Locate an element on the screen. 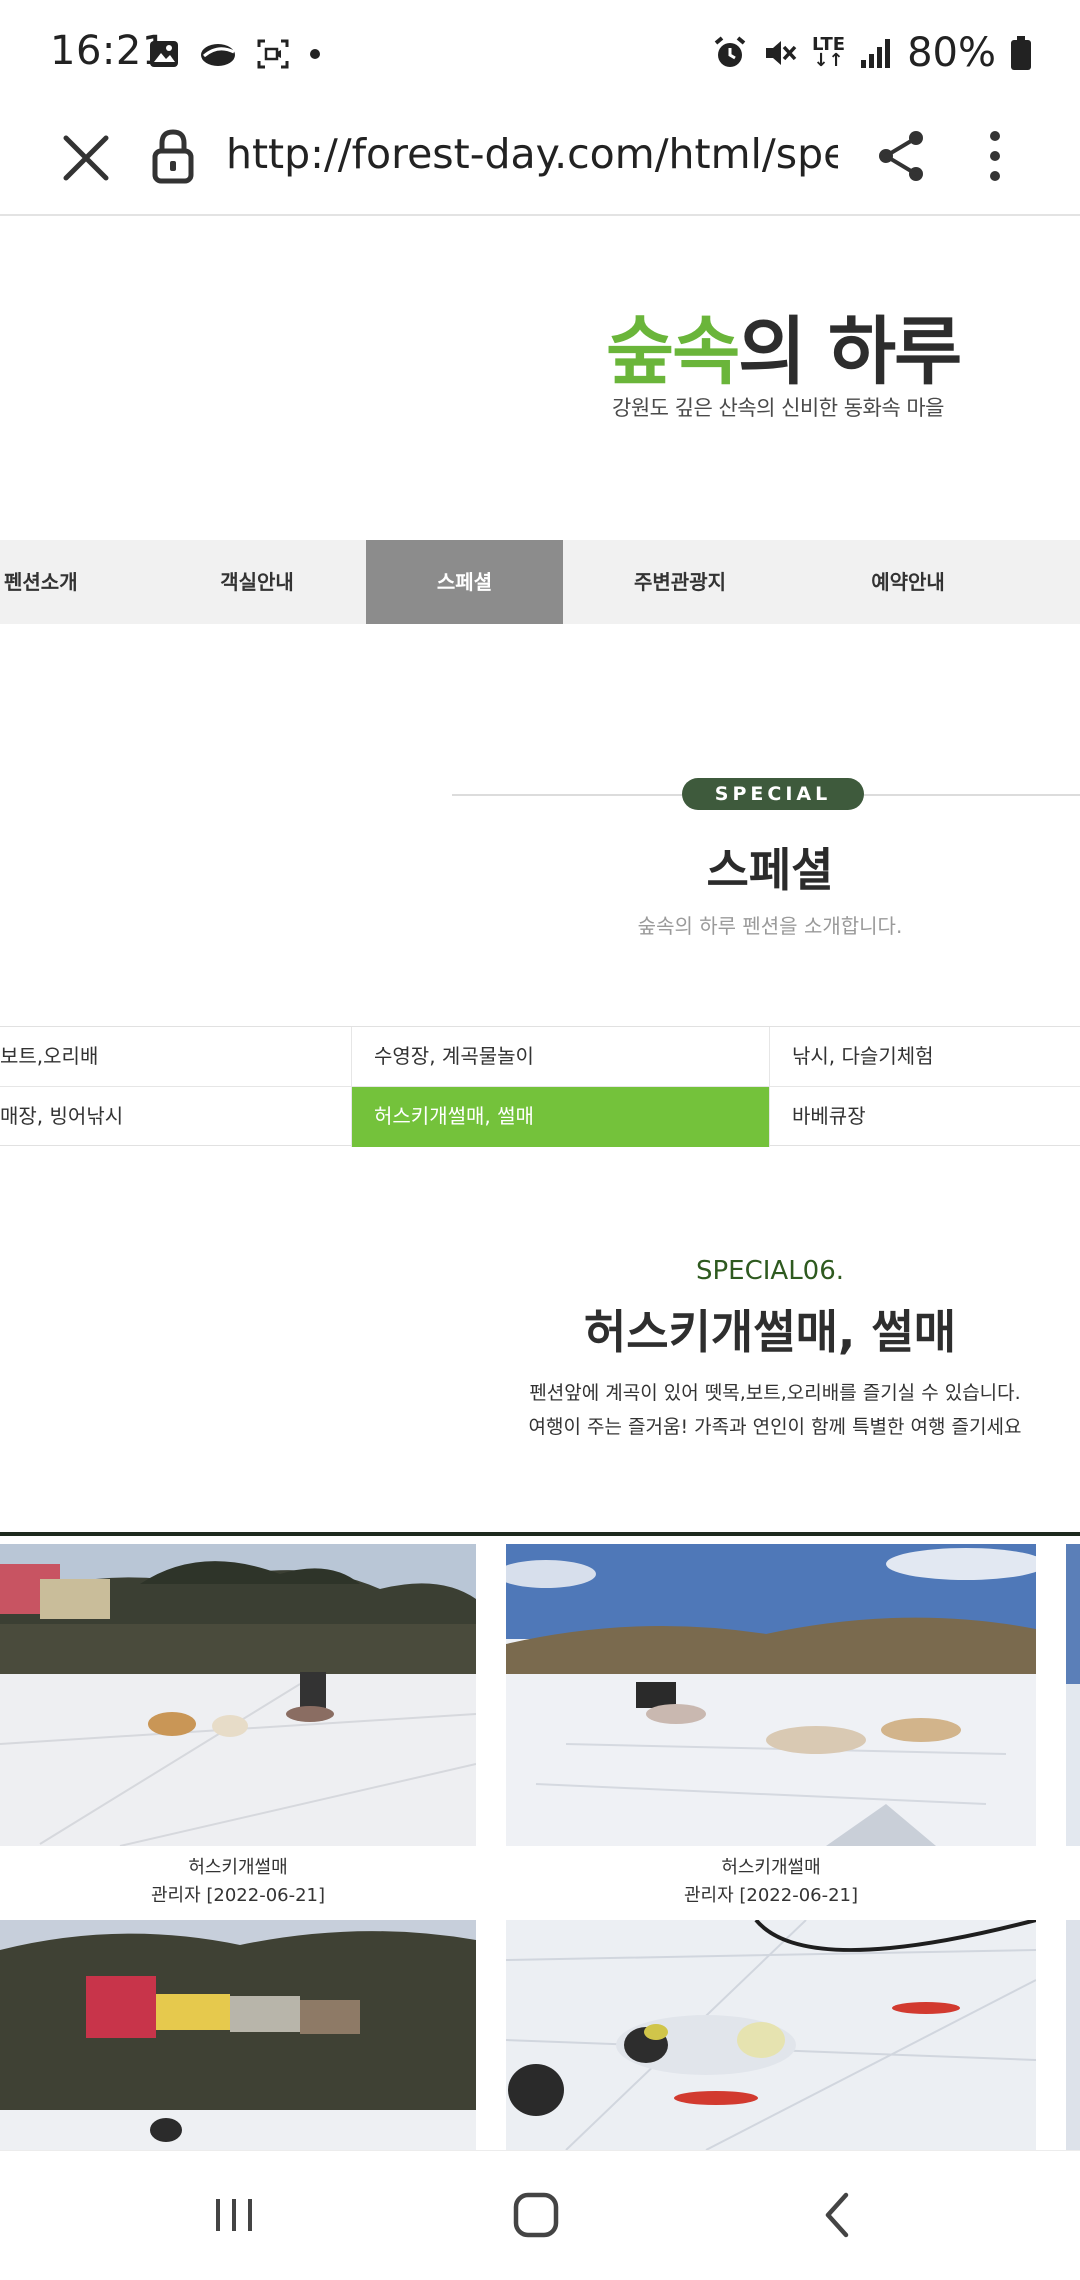 The height and width of the screenshot is (2280, 1080). more-options-icon is located at coordinates (995, 156).